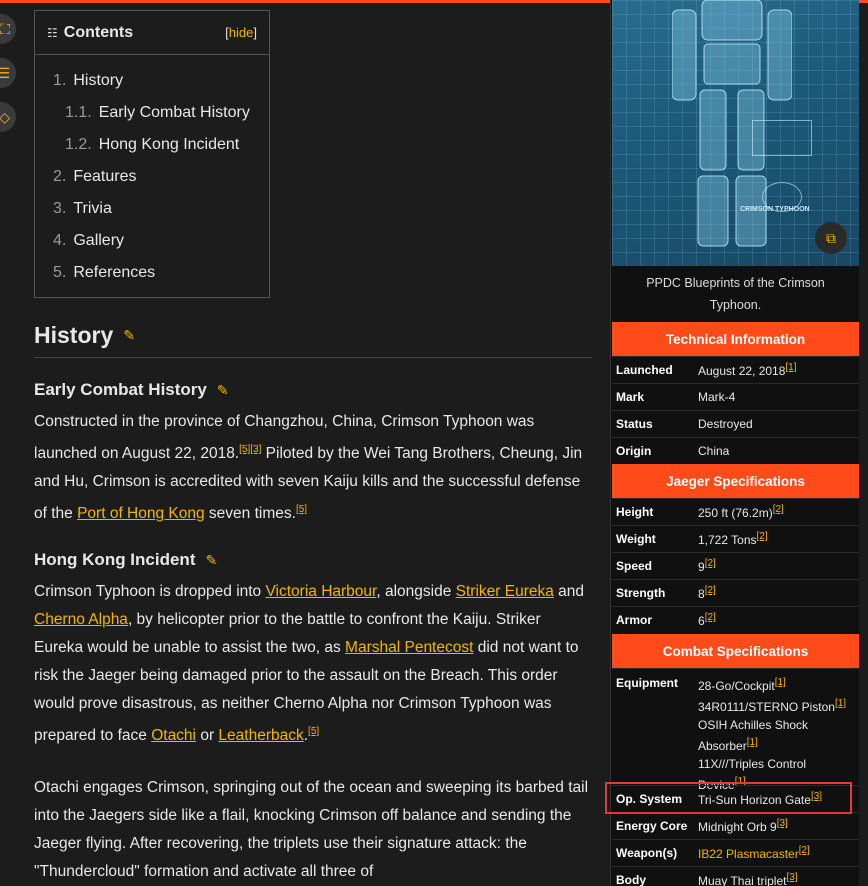 This screenshot has height=886, width=868. What do you see at coordinates (735, 876) in the screenshot?
I see `row-body: Body Muay Thai triplet[3]` at bounding box center [735, 876].